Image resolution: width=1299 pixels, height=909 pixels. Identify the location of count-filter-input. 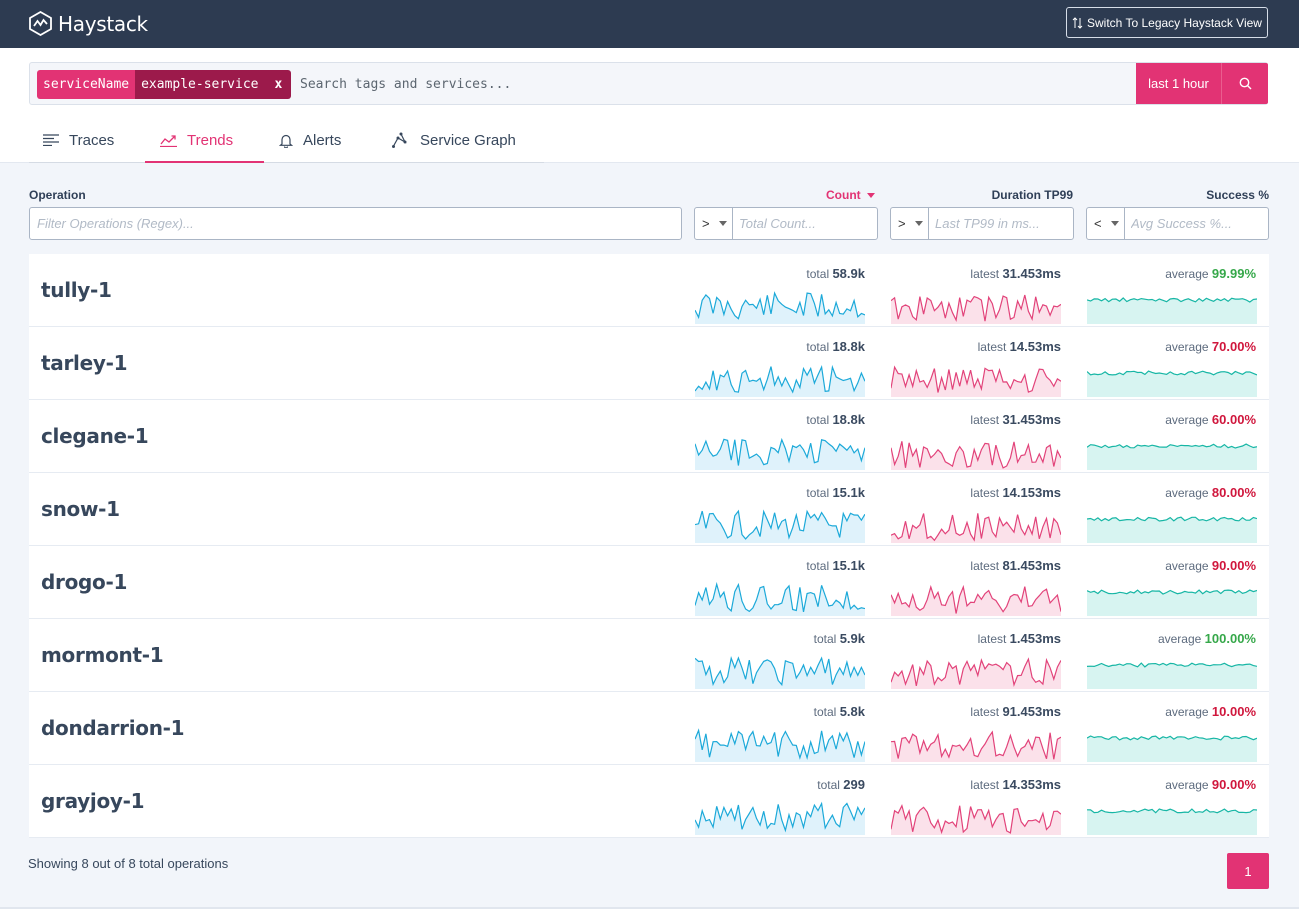
(803, 223).